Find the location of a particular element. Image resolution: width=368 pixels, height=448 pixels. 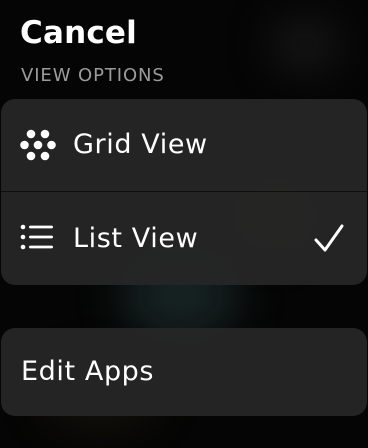

list-icon is located at coordinates (36, 237).